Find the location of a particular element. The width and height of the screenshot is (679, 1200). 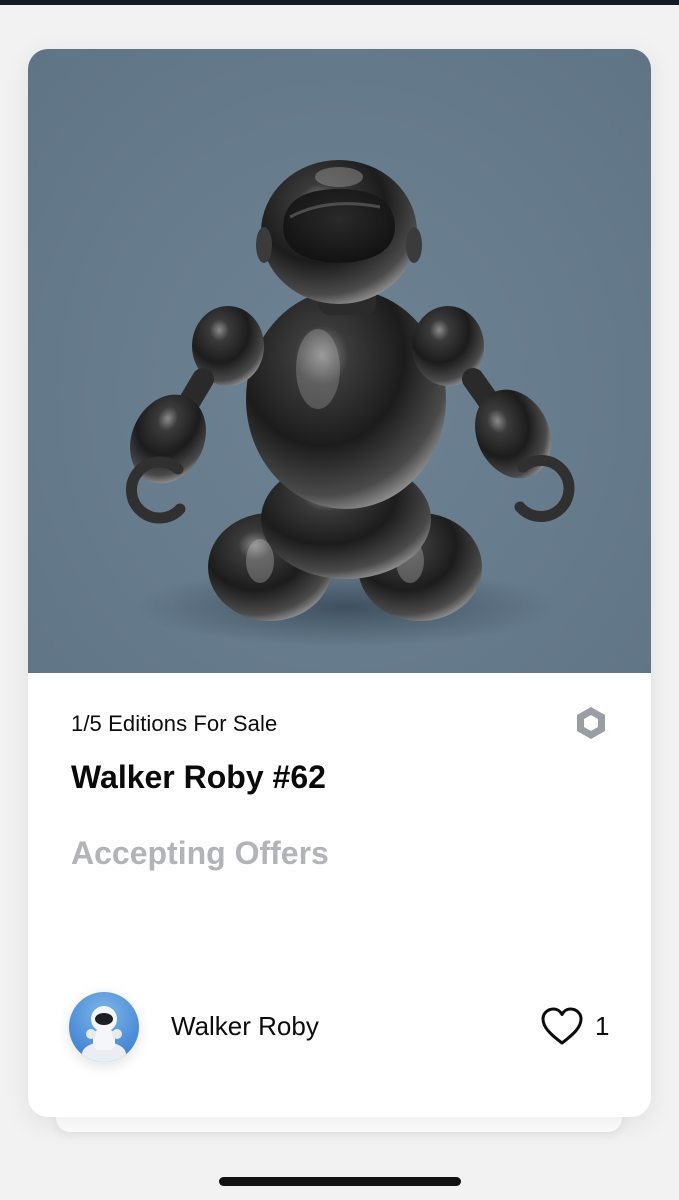

item-title: Walker Roby #62 is located at coordinates (198, 777).